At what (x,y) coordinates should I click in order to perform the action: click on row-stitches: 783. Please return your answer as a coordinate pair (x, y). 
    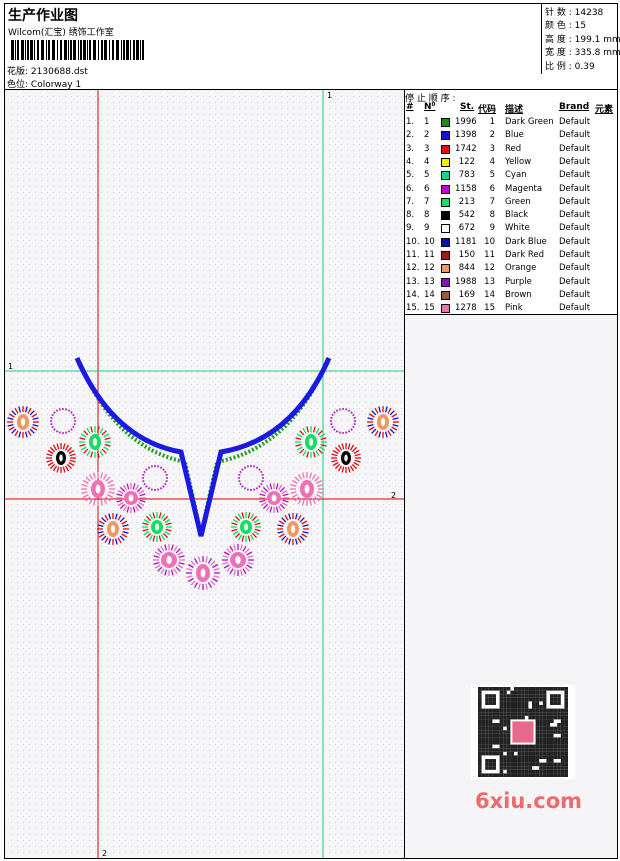
    Looking at the image, I should click on (466, 175).